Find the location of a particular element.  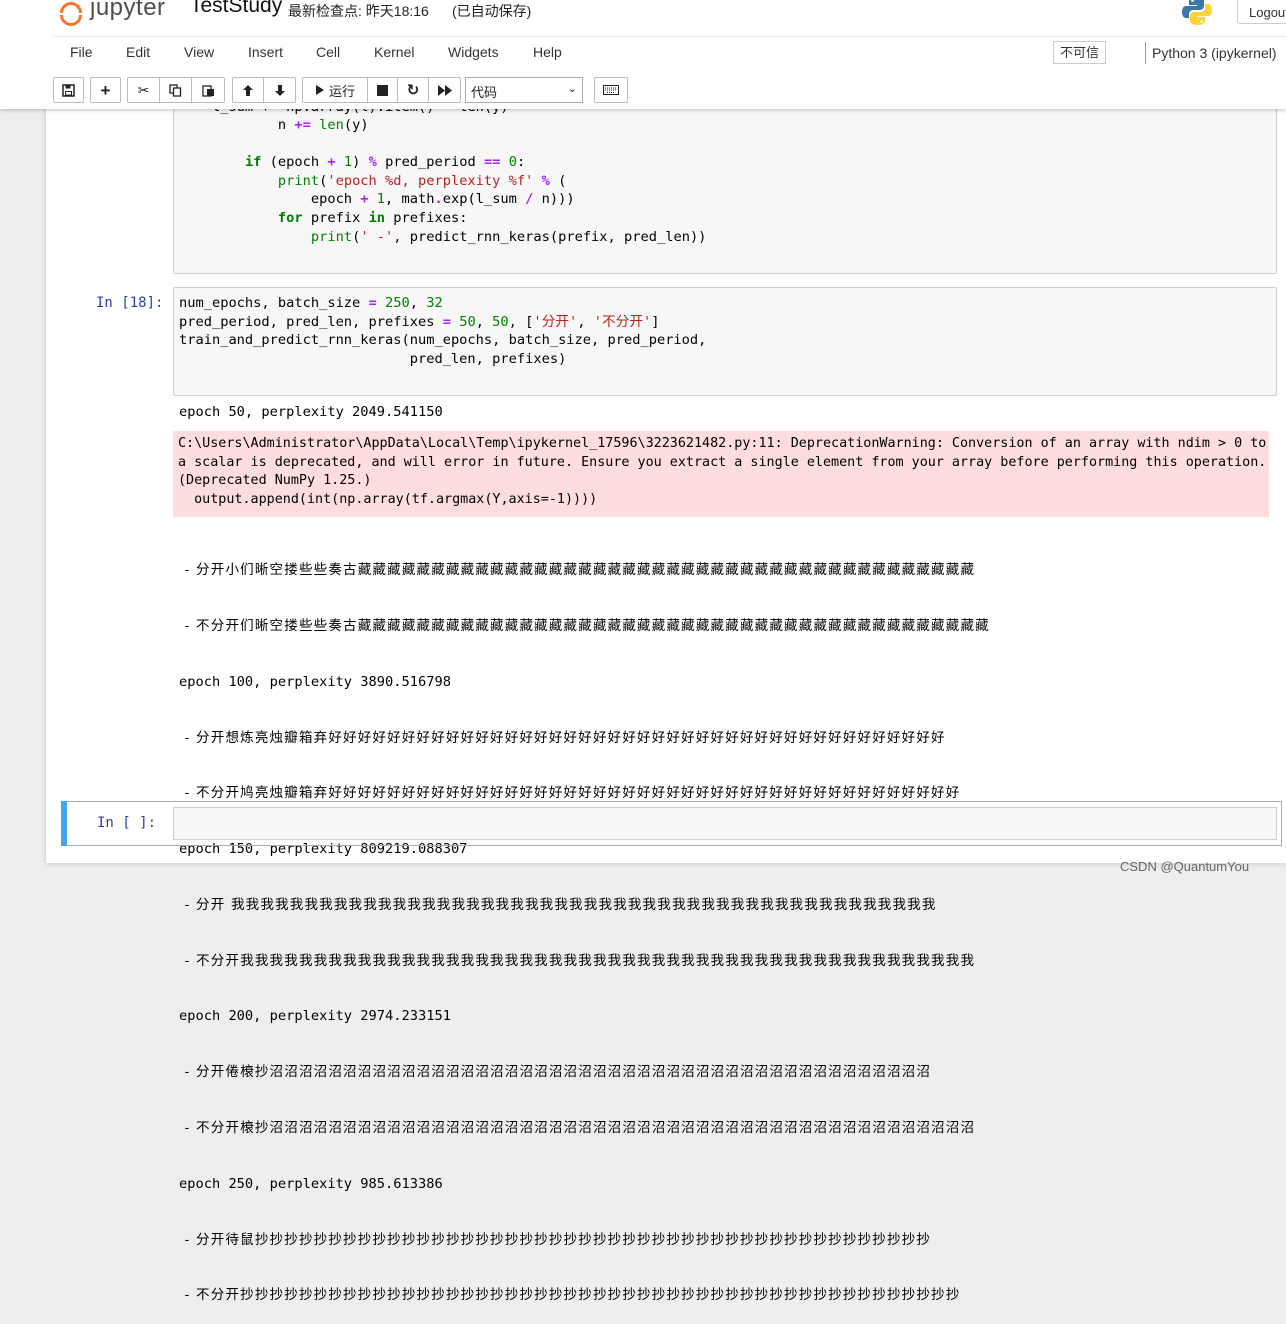

insert-cell-button: + is located at coordinates (105, 90).